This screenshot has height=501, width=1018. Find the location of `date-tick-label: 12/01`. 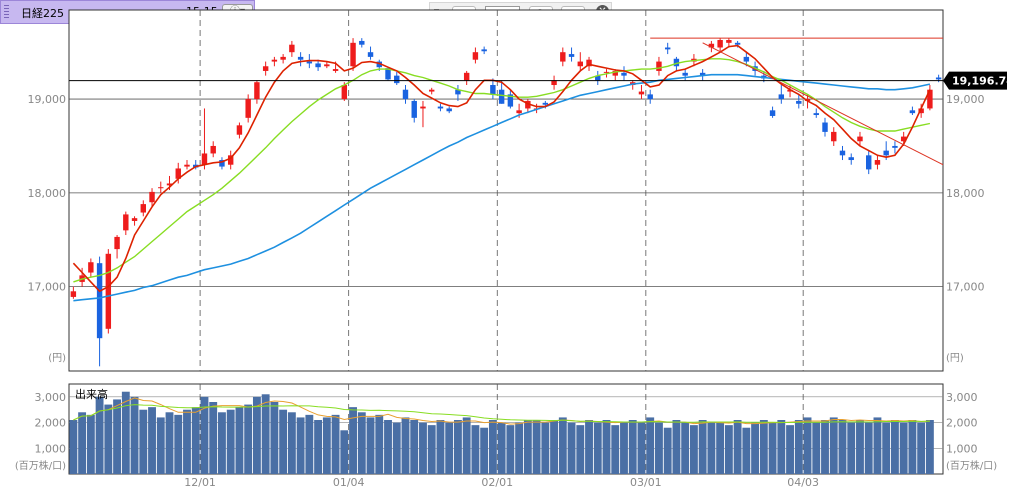

date-tick-label: 12/01 is located at coordinates (200, 482).